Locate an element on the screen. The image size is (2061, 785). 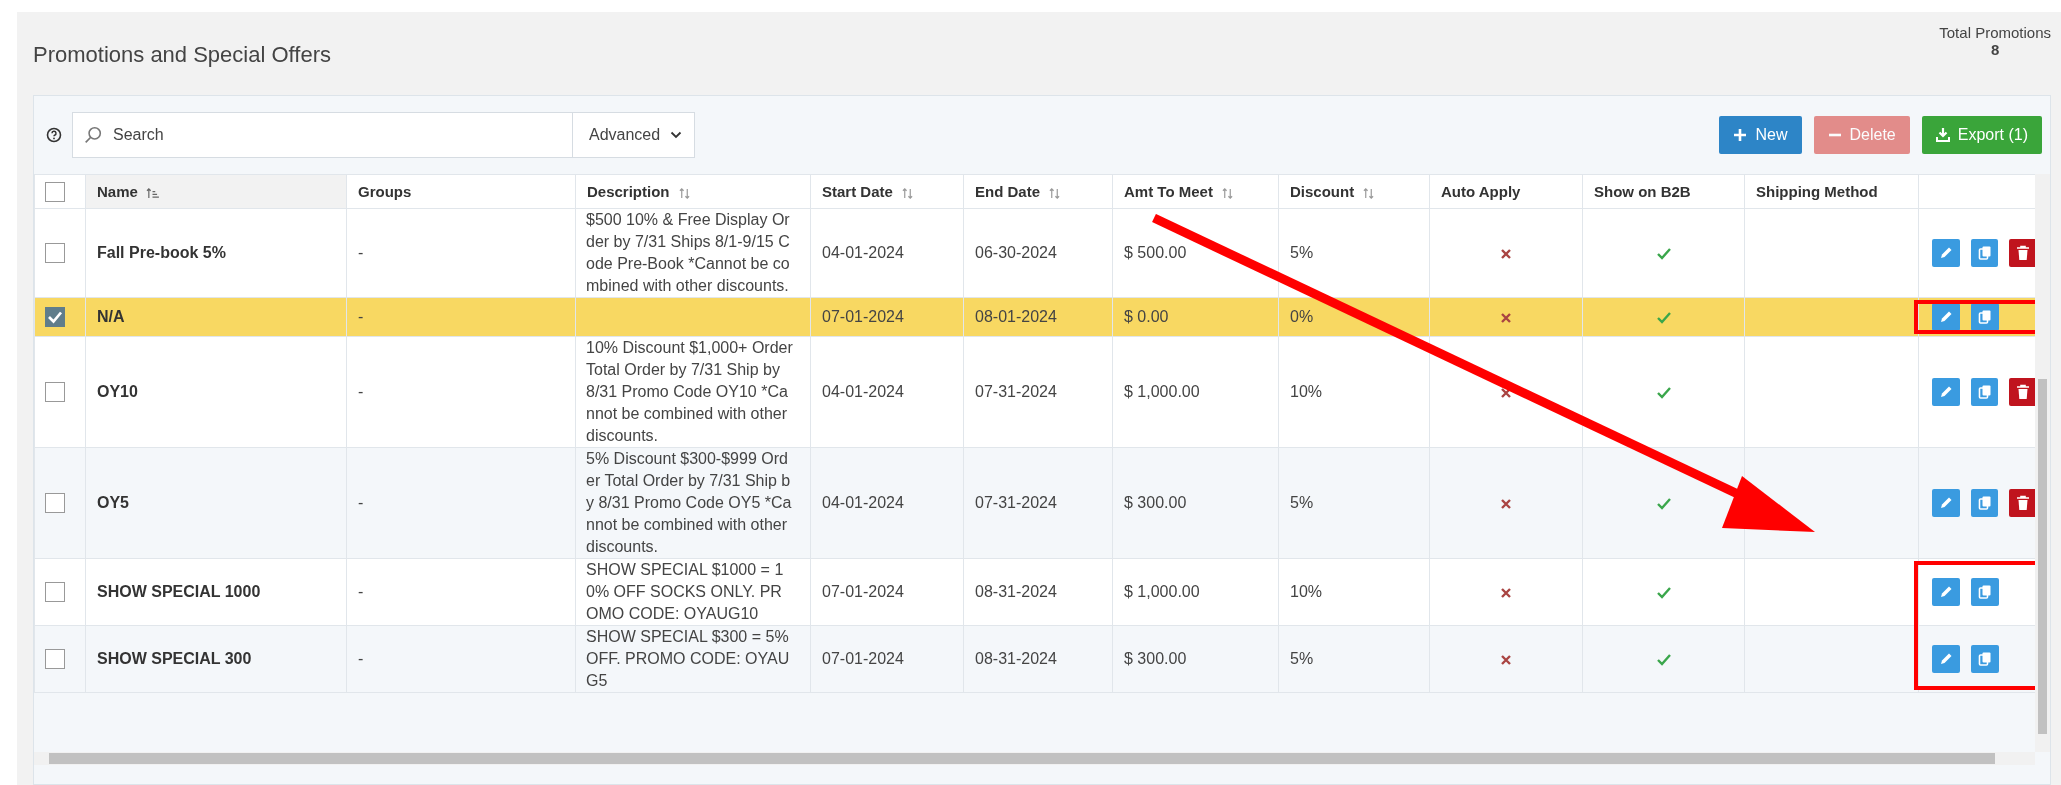
column-header: Description is located at coordinates (693, 191).